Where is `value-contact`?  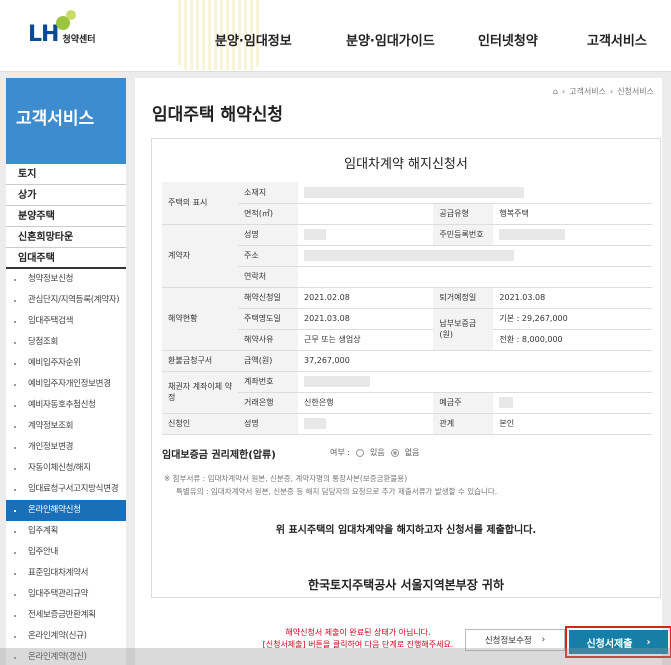
value-contact is located at coordinates (475, 277).